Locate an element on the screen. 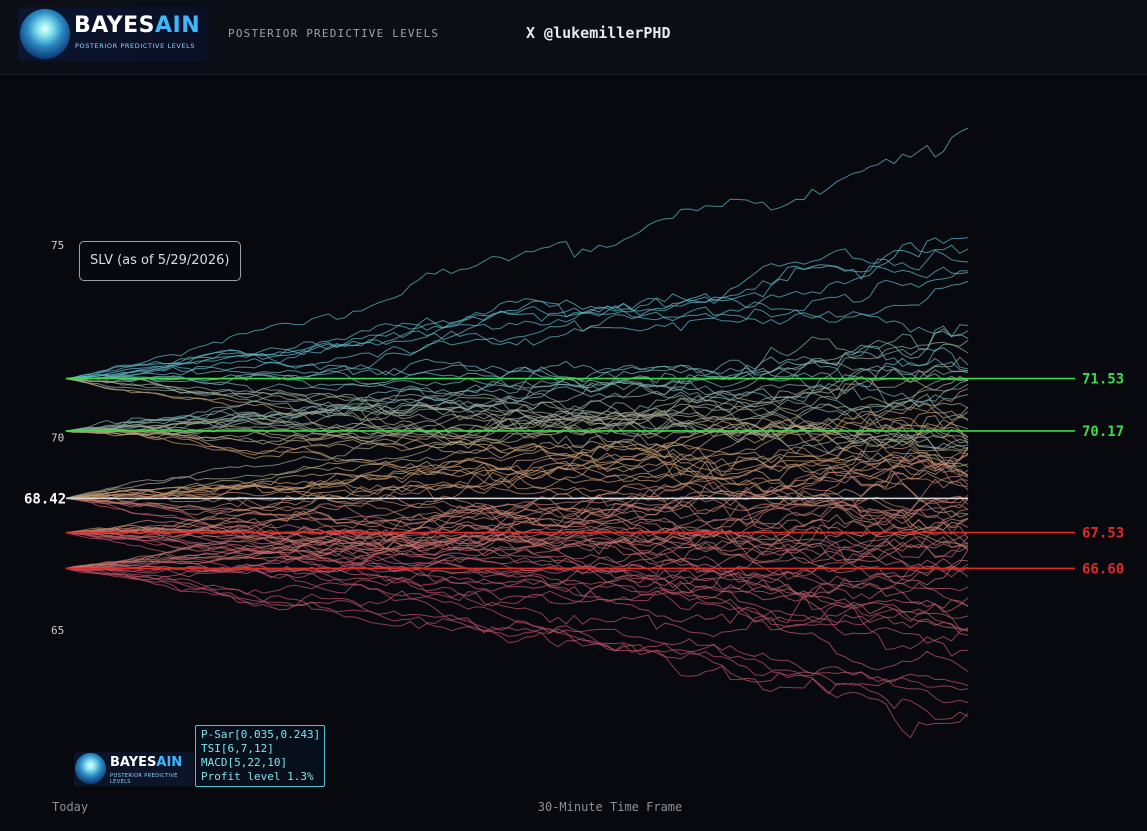 The height and width of the screenshot is (831, 1147). indicator-psar: P-Sar[0.035,0.243] is located at coordinates (261, 734).